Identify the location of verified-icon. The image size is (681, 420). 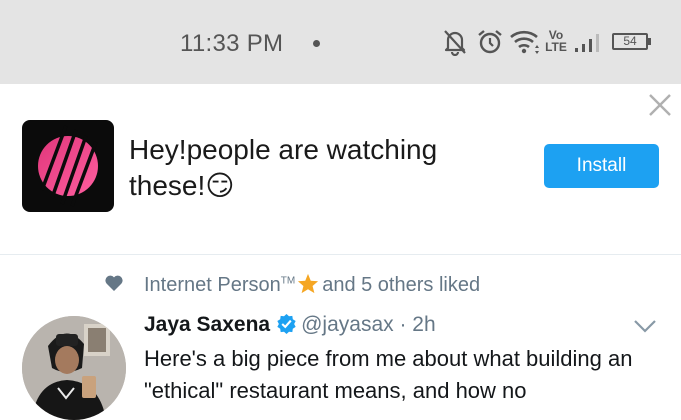
(286, 323).